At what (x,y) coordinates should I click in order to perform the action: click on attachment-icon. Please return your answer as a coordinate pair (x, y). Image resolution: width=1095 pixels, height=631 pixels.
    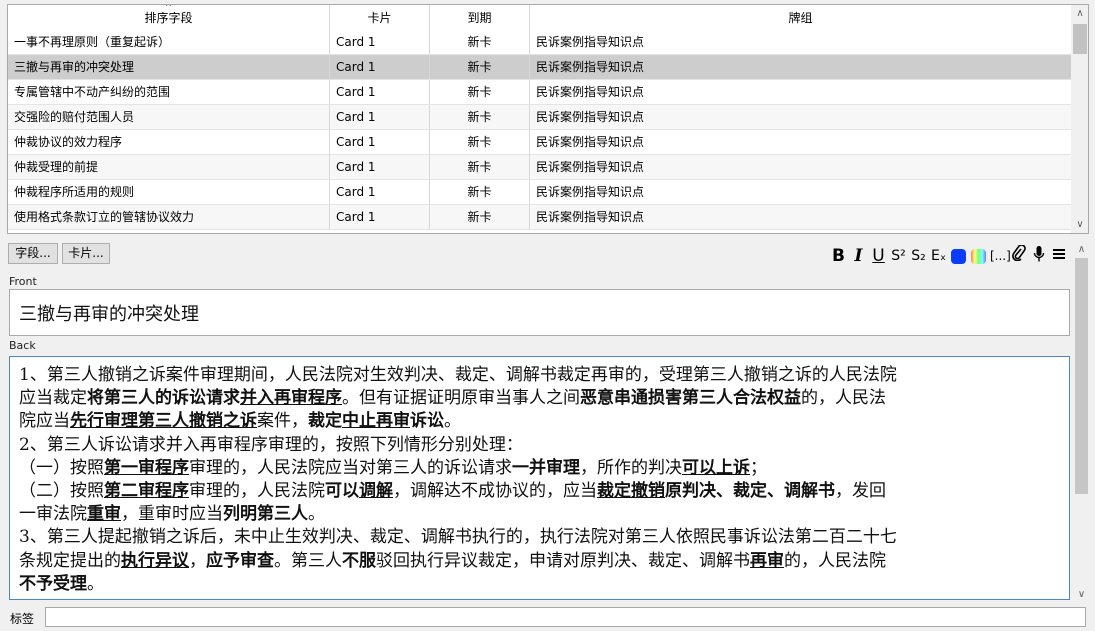
    Looking at the image, I should click on (1018, 255).